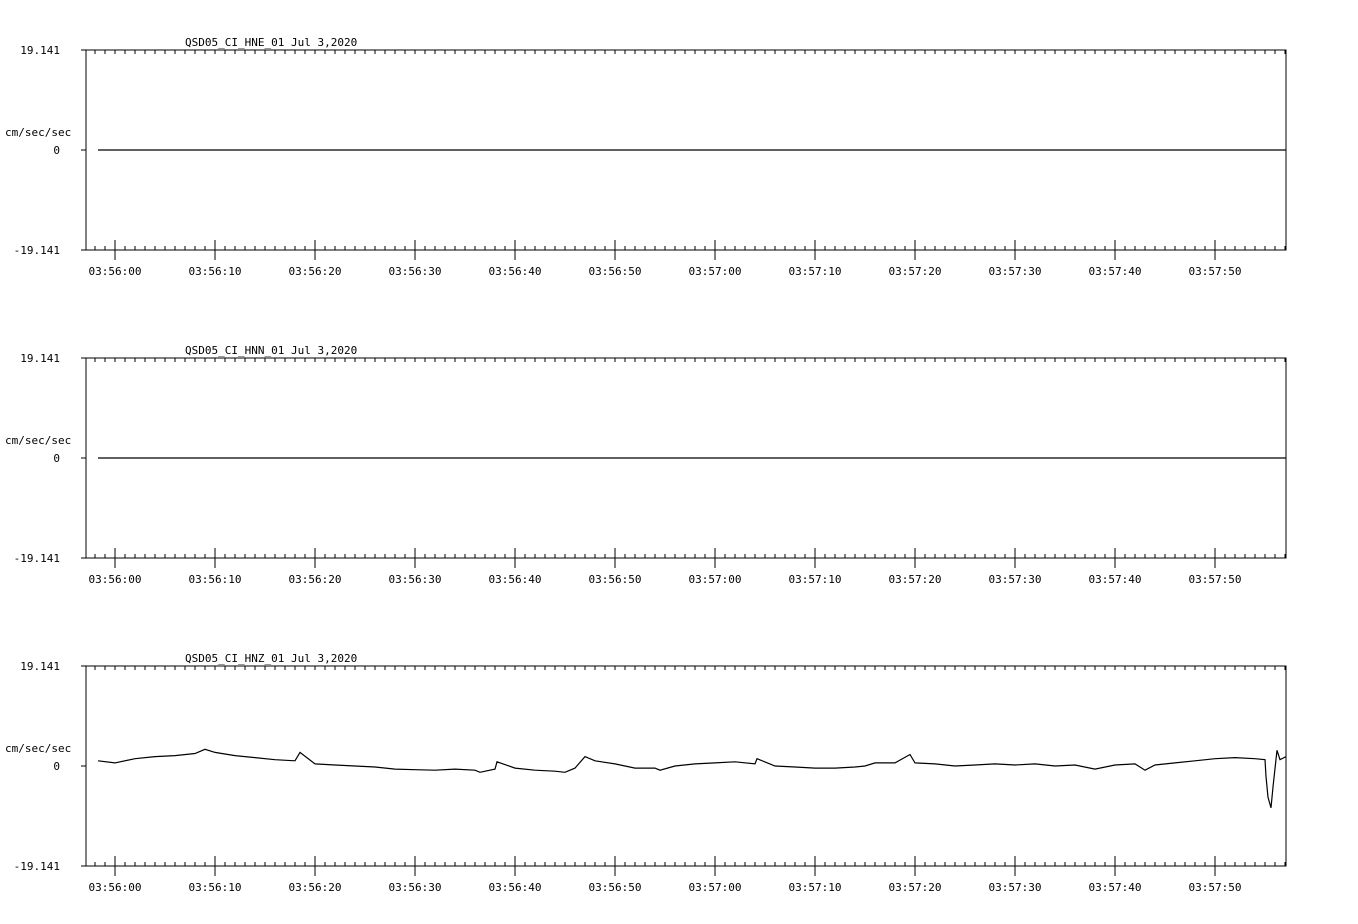 The height and width of the screenshot is (924, 1358). I want to click on chart-title: QSD05_CI_HNZ_01 Jul 3,2020, so click(271, 658).